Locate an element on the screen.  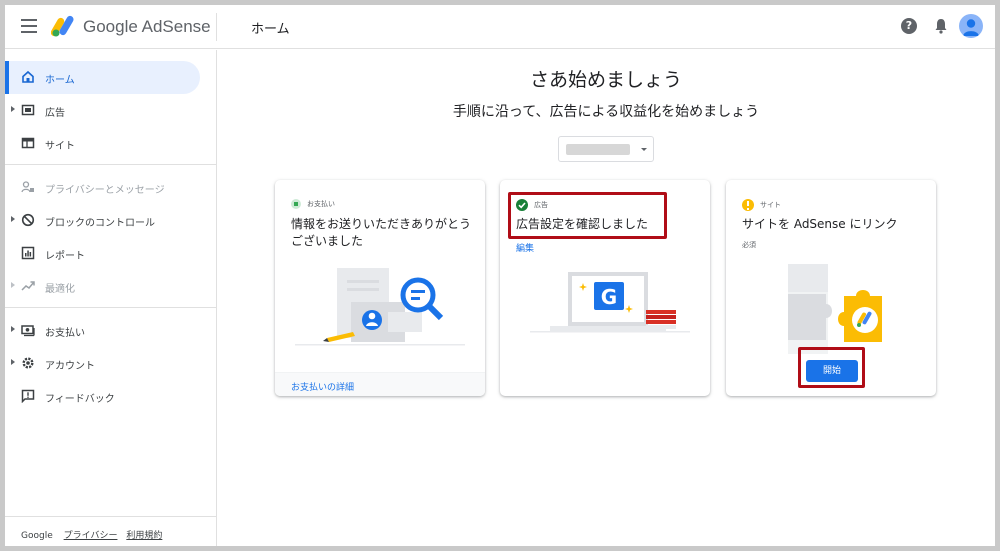
sidebar-item-sites: サイト is located at coordinates (102, 143).